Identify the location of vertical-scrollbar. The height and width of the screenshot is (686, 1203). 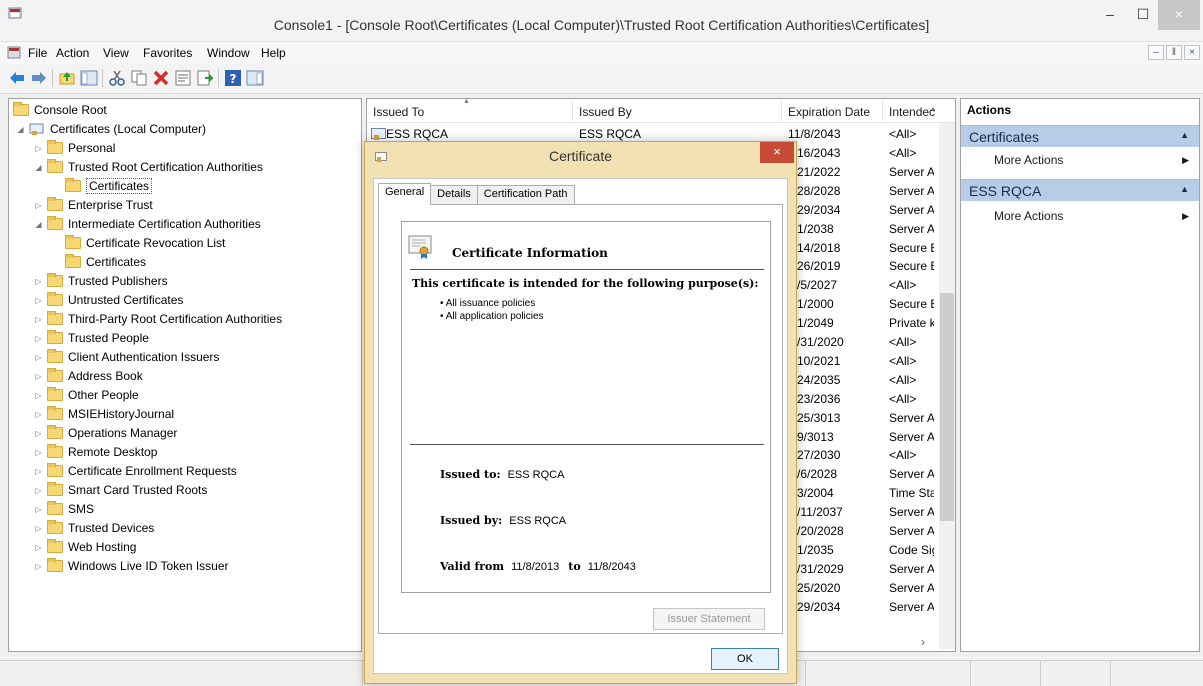
(947, 386).